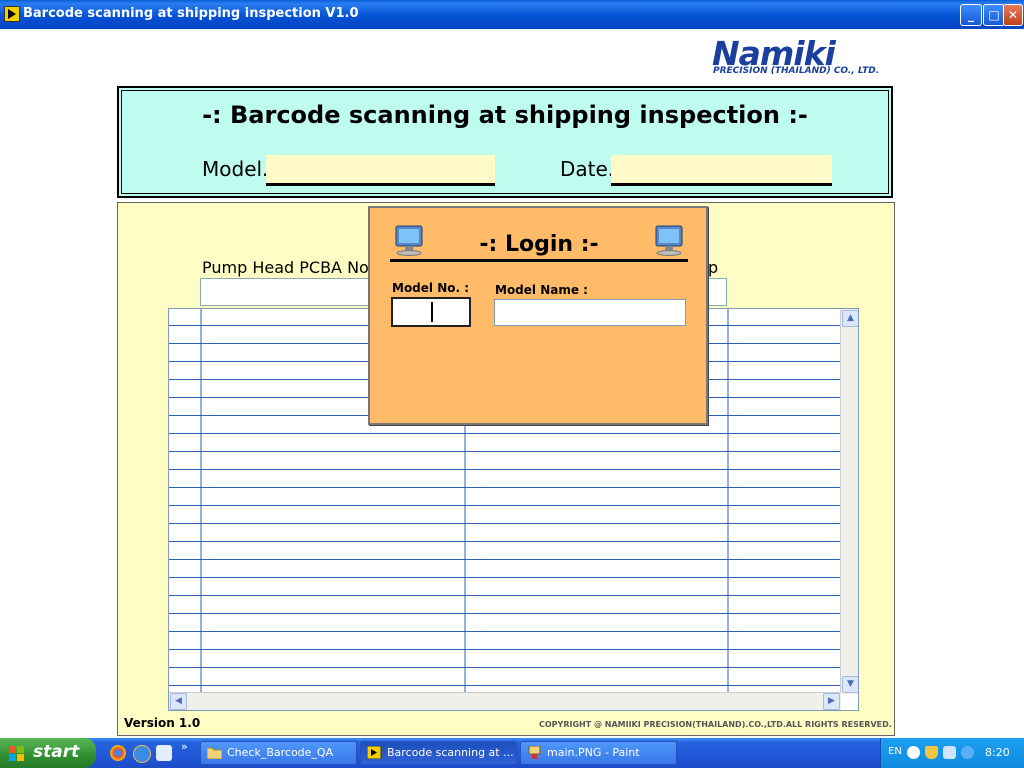 This screenshot has width=1024, height=768. What do you see at coordinates (380, 170) in the screenshot?
I see `model-field` at bounding box center [380, 170].